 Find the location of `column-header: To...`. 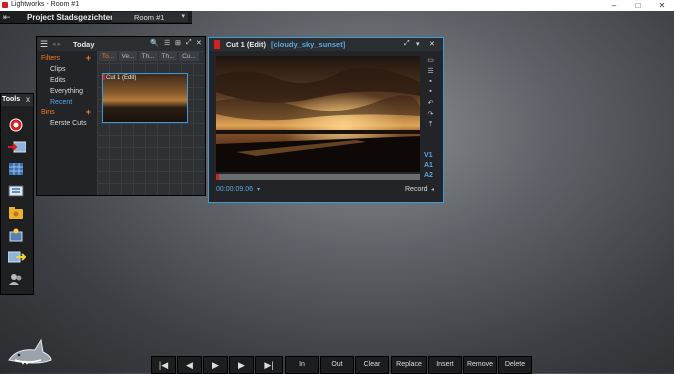

column-header: To... is located at coordinates (108, 56).